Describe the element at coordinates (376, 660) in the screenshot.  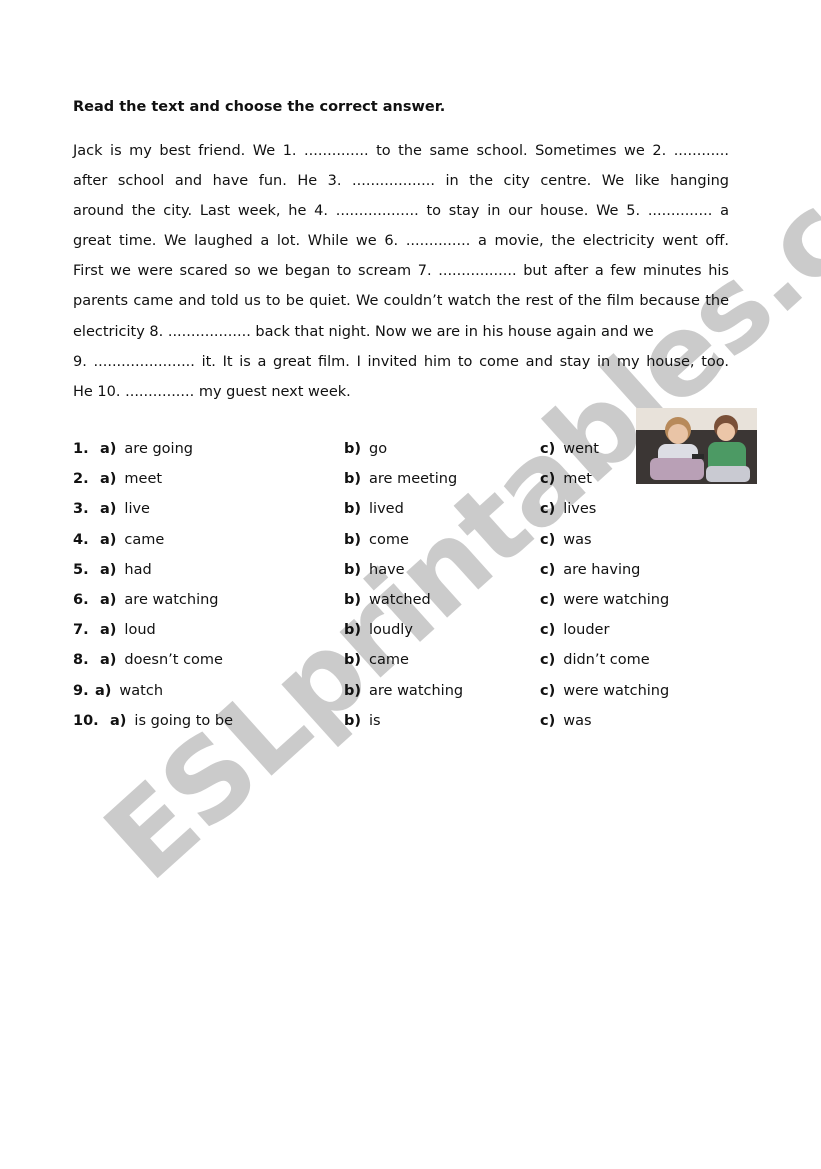
I see `option-b: b) came` at that location.